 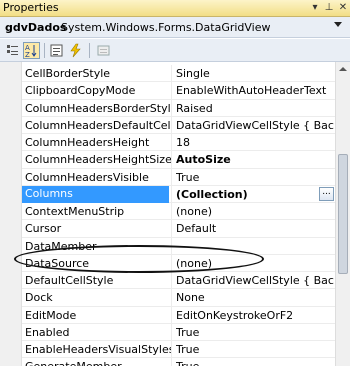 What do you see at coordinates (255, 159) in the screenshot?
I see `property-value: AutoSize` at bounding box center [255, 159].